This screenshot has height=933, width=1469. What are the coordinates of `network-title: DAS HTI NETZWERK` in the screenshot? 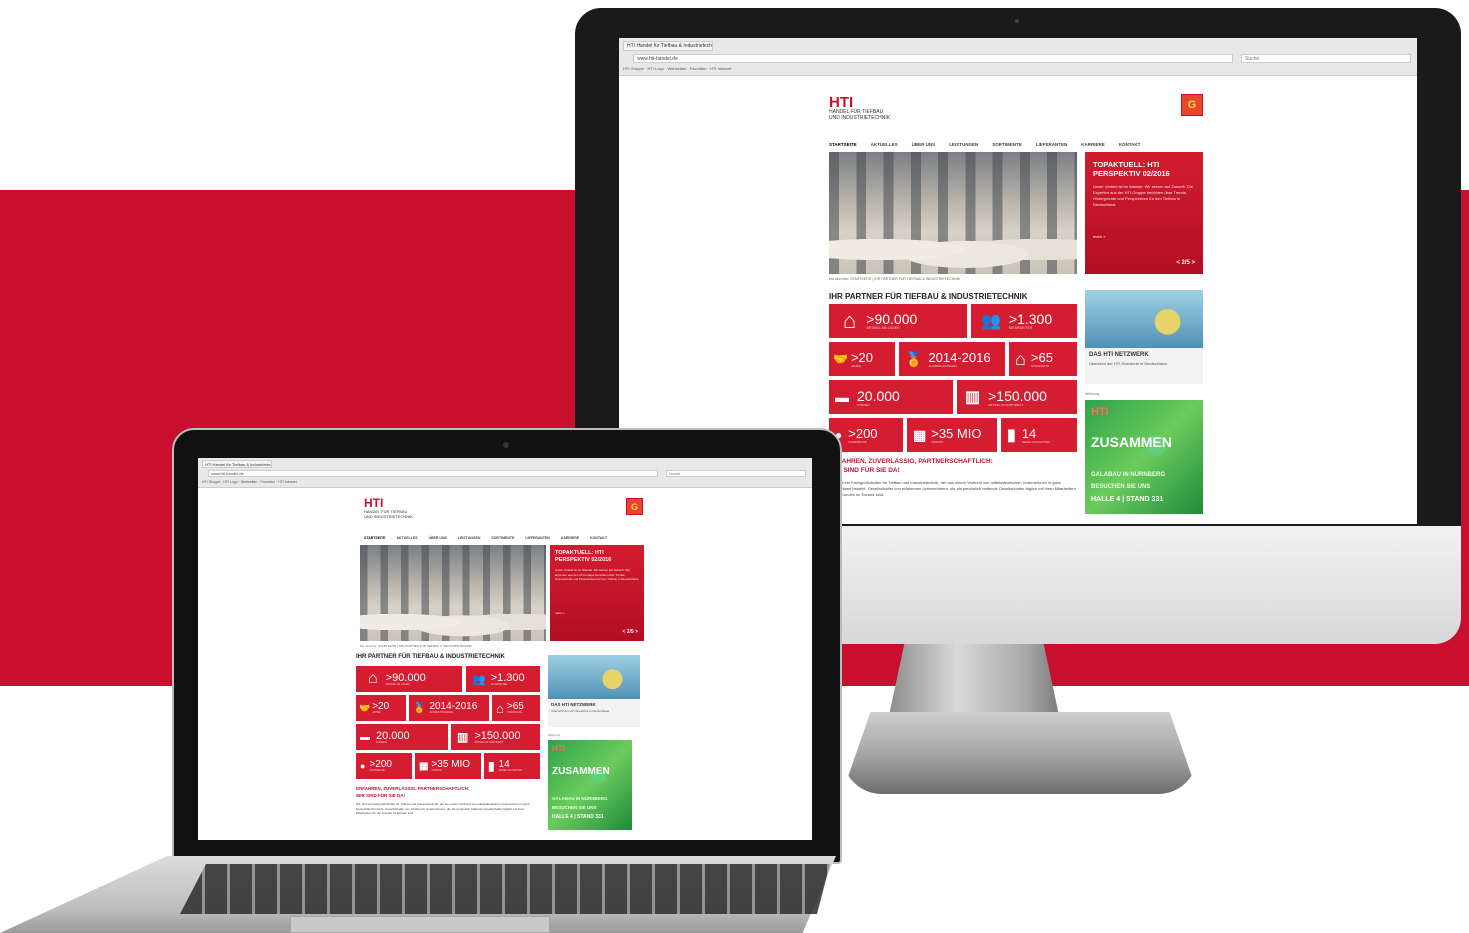 It's located at (1119, 355).